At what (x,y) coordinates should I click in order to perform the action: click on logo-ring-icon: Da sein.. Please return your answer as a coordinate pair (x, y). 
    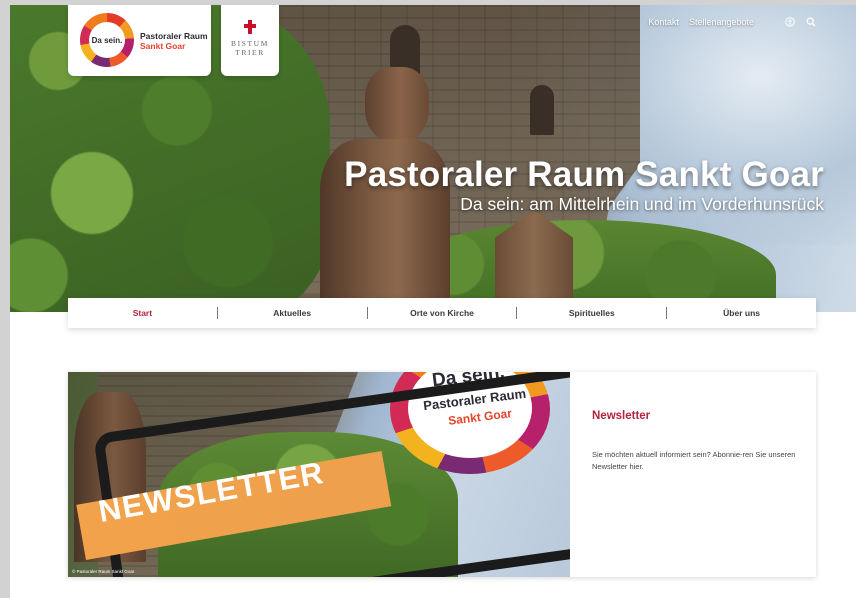
    Looking at the image, I should click on (107, 40).